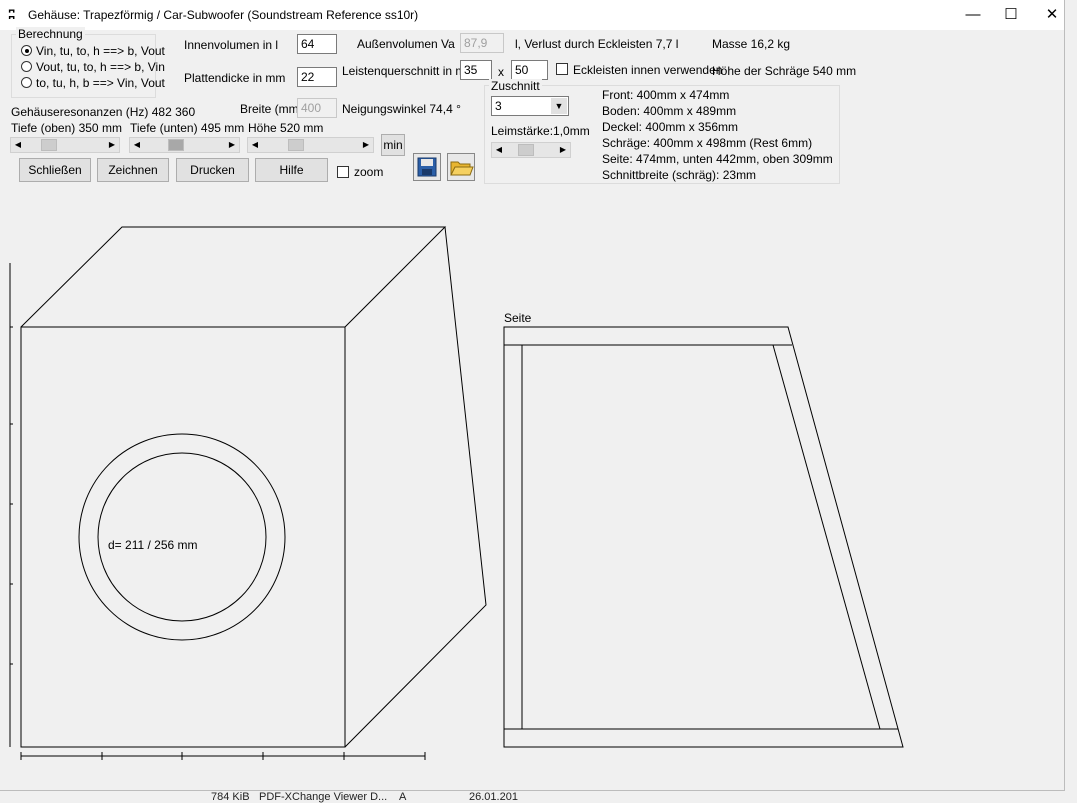 Image resolution: width=1077 pixels, height=803 pixels. What do you see at coordinates (518, 318) in the screenshot?
I see `side-view-label: Seite` at bounding box center [518, 318].